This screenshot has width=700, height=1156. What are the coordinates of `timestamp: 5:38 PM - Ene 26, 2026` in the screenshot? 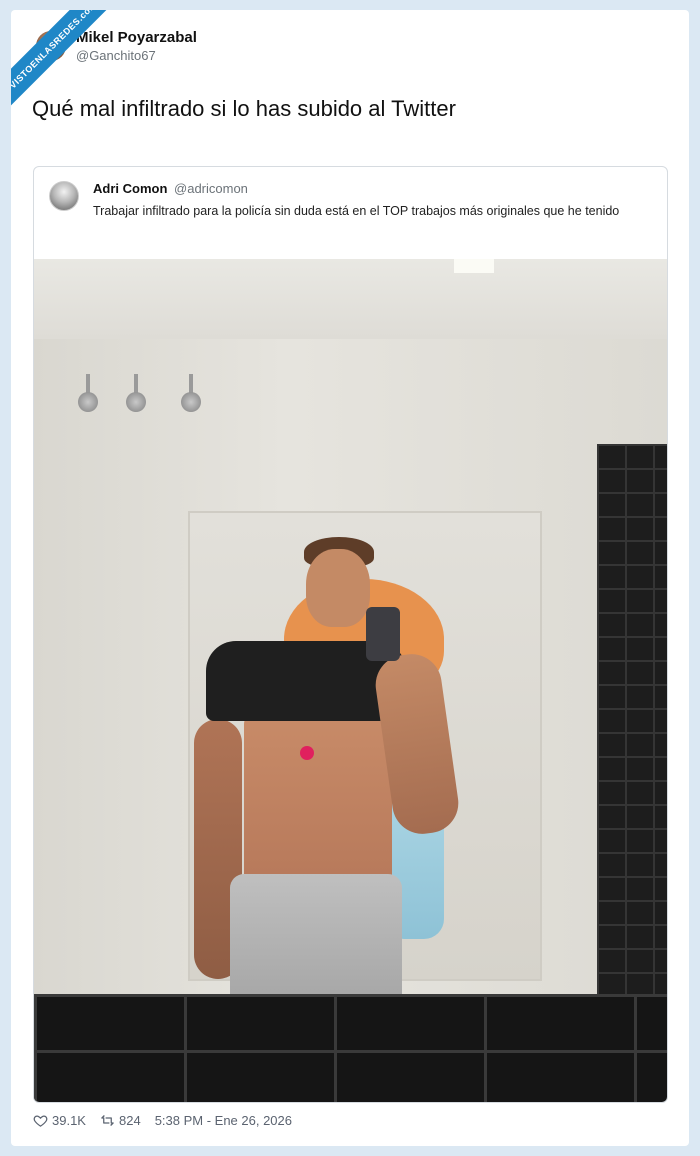 It's located at (223, 1120).